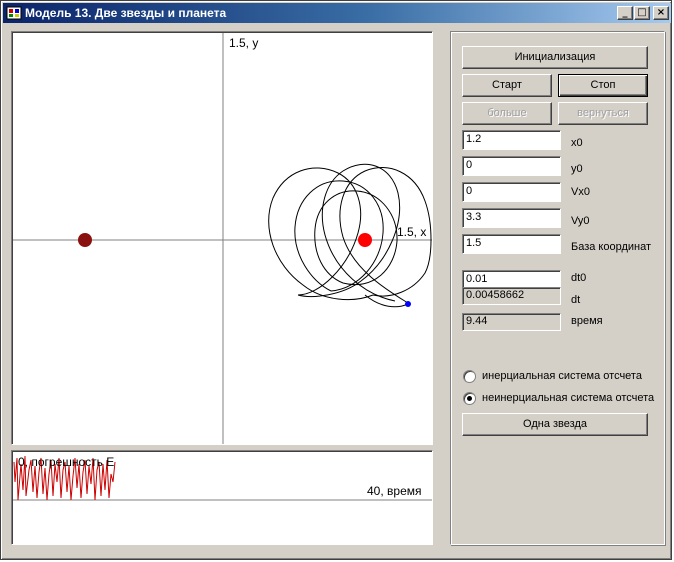  Describe the element at coordinates (555, 424) in the screenshot. I see `one-star-button: Одна звезда` at that location.